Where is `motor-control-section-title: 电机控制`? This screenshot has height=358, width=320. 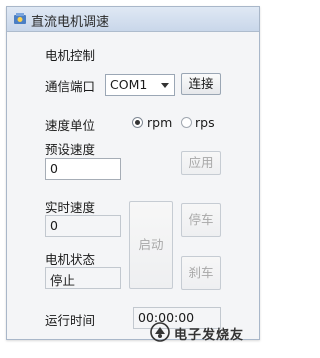
motor-control-section-title: 电机控制 is located at coordinates (70, 55).